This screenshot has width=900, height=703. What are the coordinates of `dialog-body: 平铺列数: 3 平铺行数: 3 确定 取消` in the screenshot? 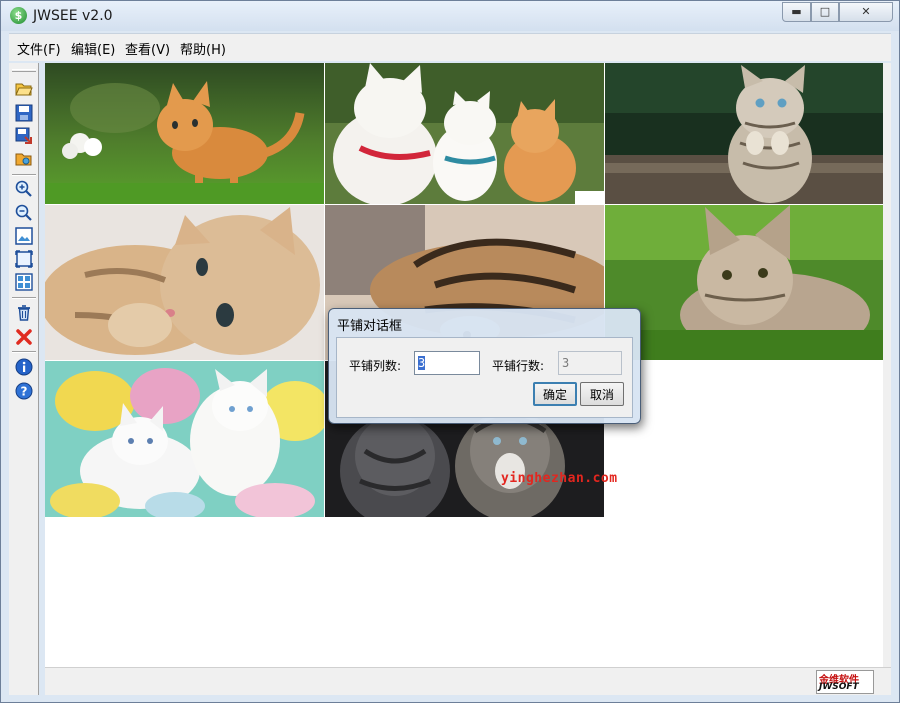 It's located at (484, 377).